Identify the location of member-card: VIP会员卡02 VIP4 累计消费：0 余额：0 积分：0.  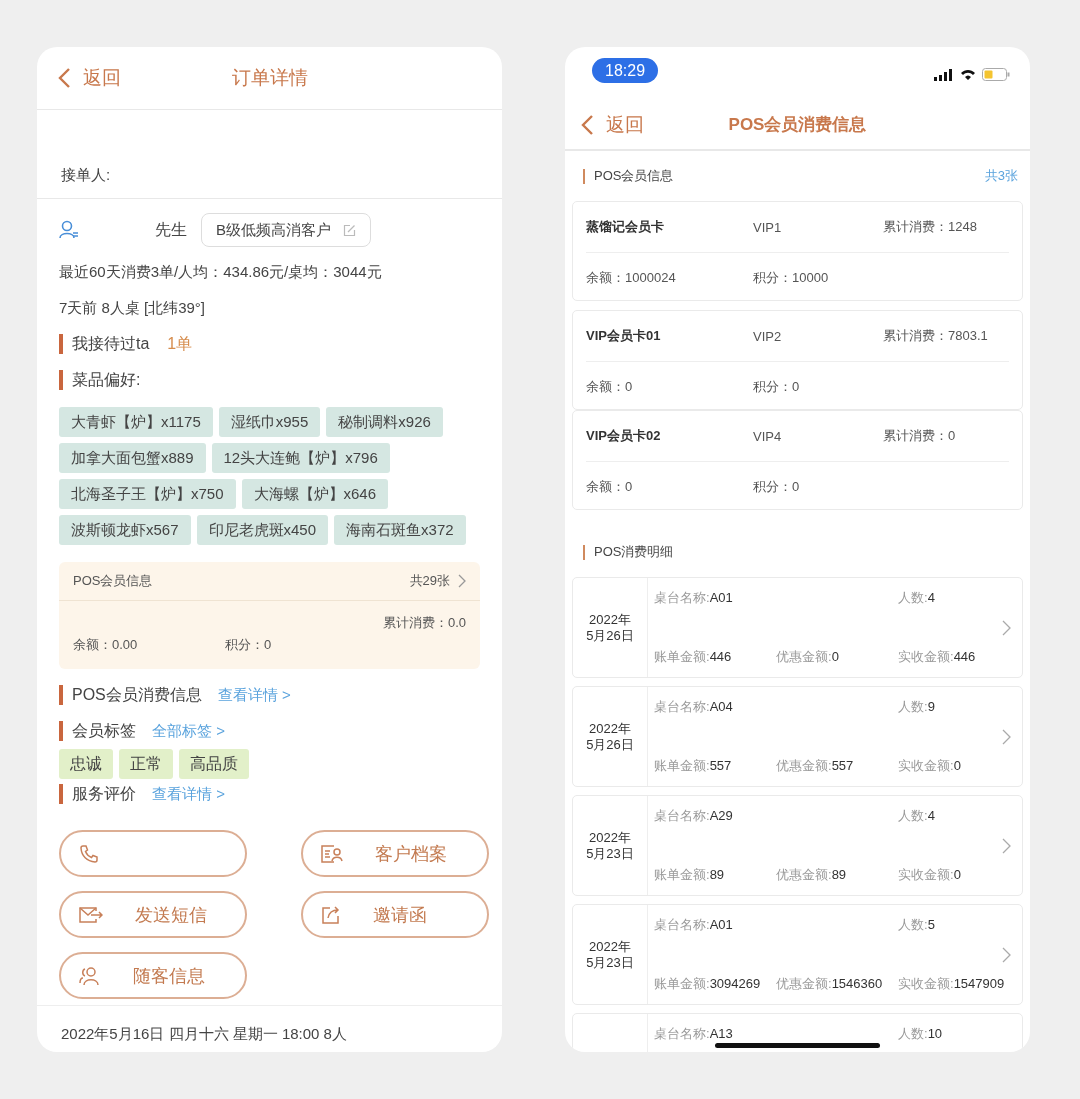
(797, 460).